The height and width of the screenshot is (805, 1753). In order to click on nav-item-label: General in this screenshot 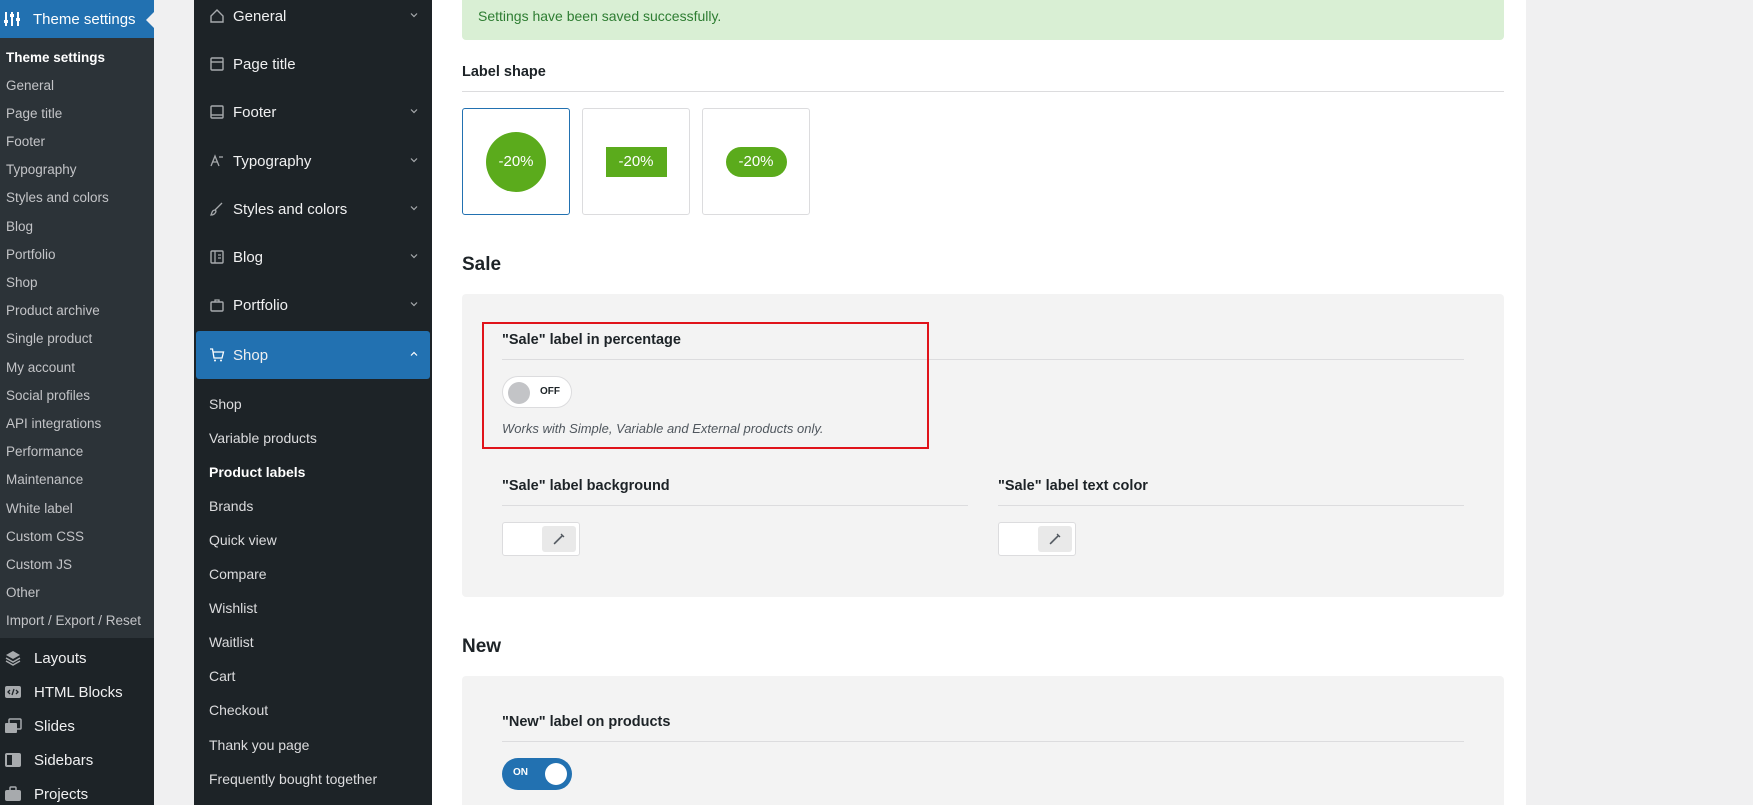, I will do `click(260, 16)`.